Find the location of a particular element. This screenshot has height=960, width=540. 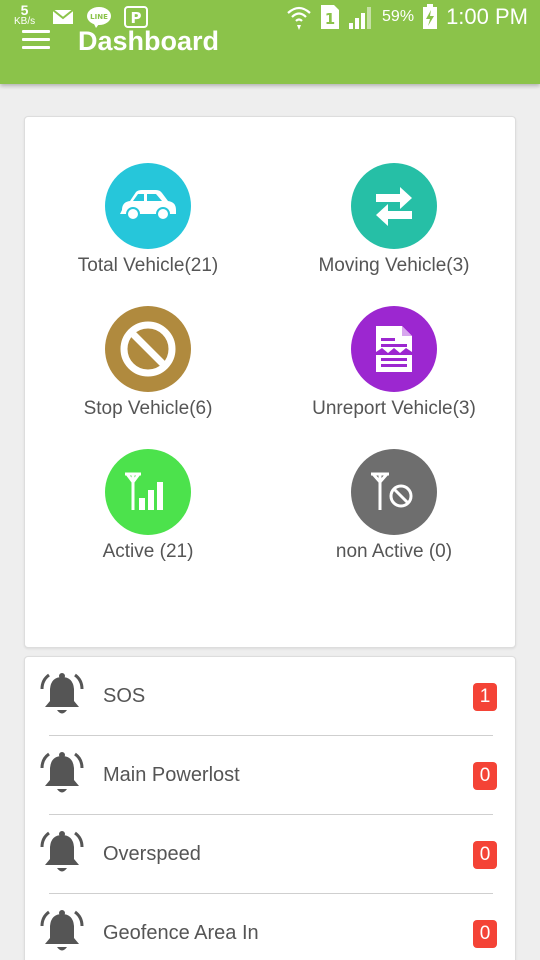

moving-vehicle-tile: Moving Vehicle(3) is located at coordinates (394, 220).